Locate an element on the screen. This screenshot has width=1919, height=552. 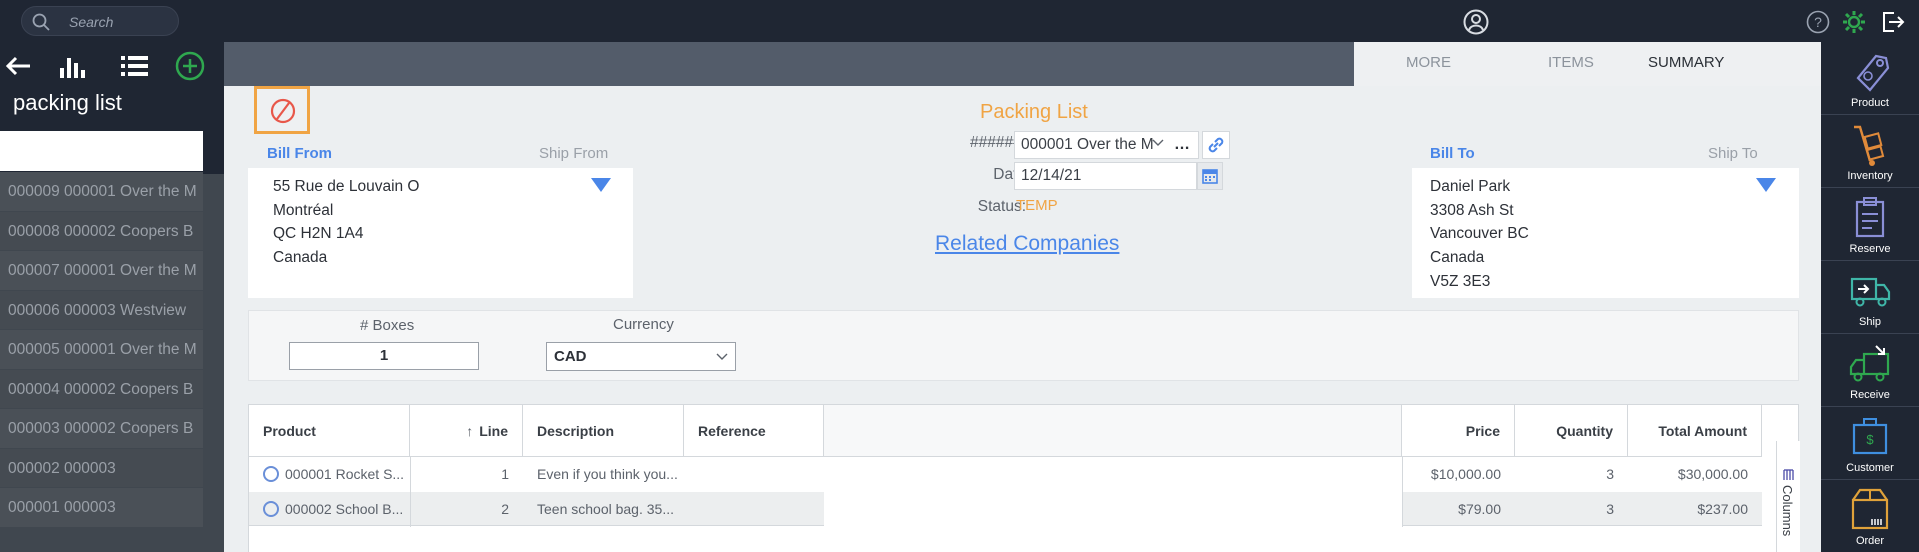
add-circle-icon is located at coordinates (190, 66).